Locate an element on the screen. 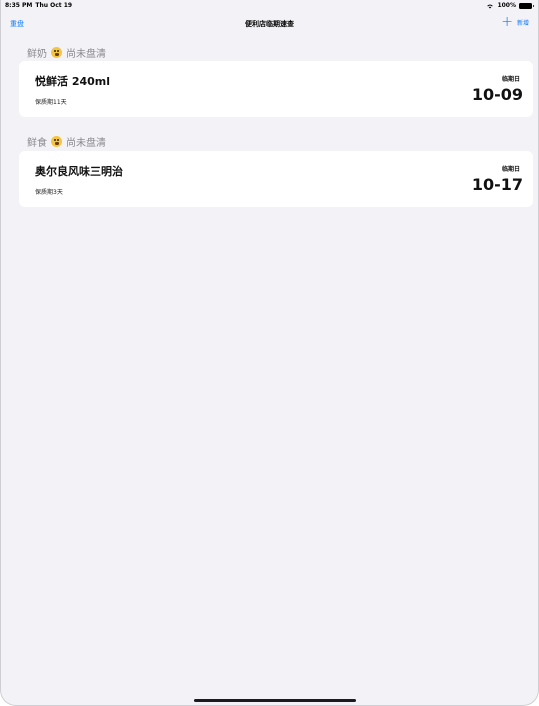 The image size is (539, 706). navigation-bar: 重盘 便利店临期速查 + 新增 is located at coordinates (269, 23).